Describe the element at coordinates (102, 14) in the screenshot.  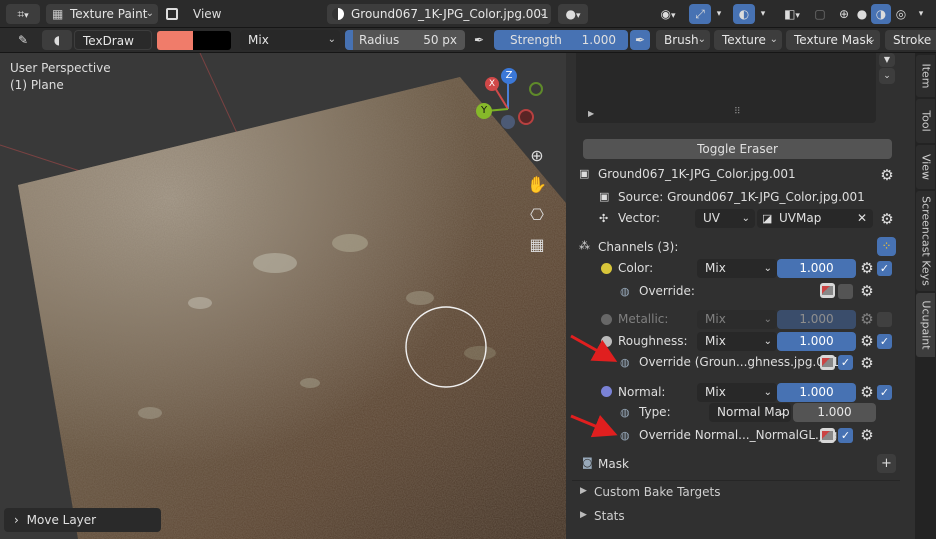
I see `mode-dropdown: ▦ Texture Paint ⌄` at that location.